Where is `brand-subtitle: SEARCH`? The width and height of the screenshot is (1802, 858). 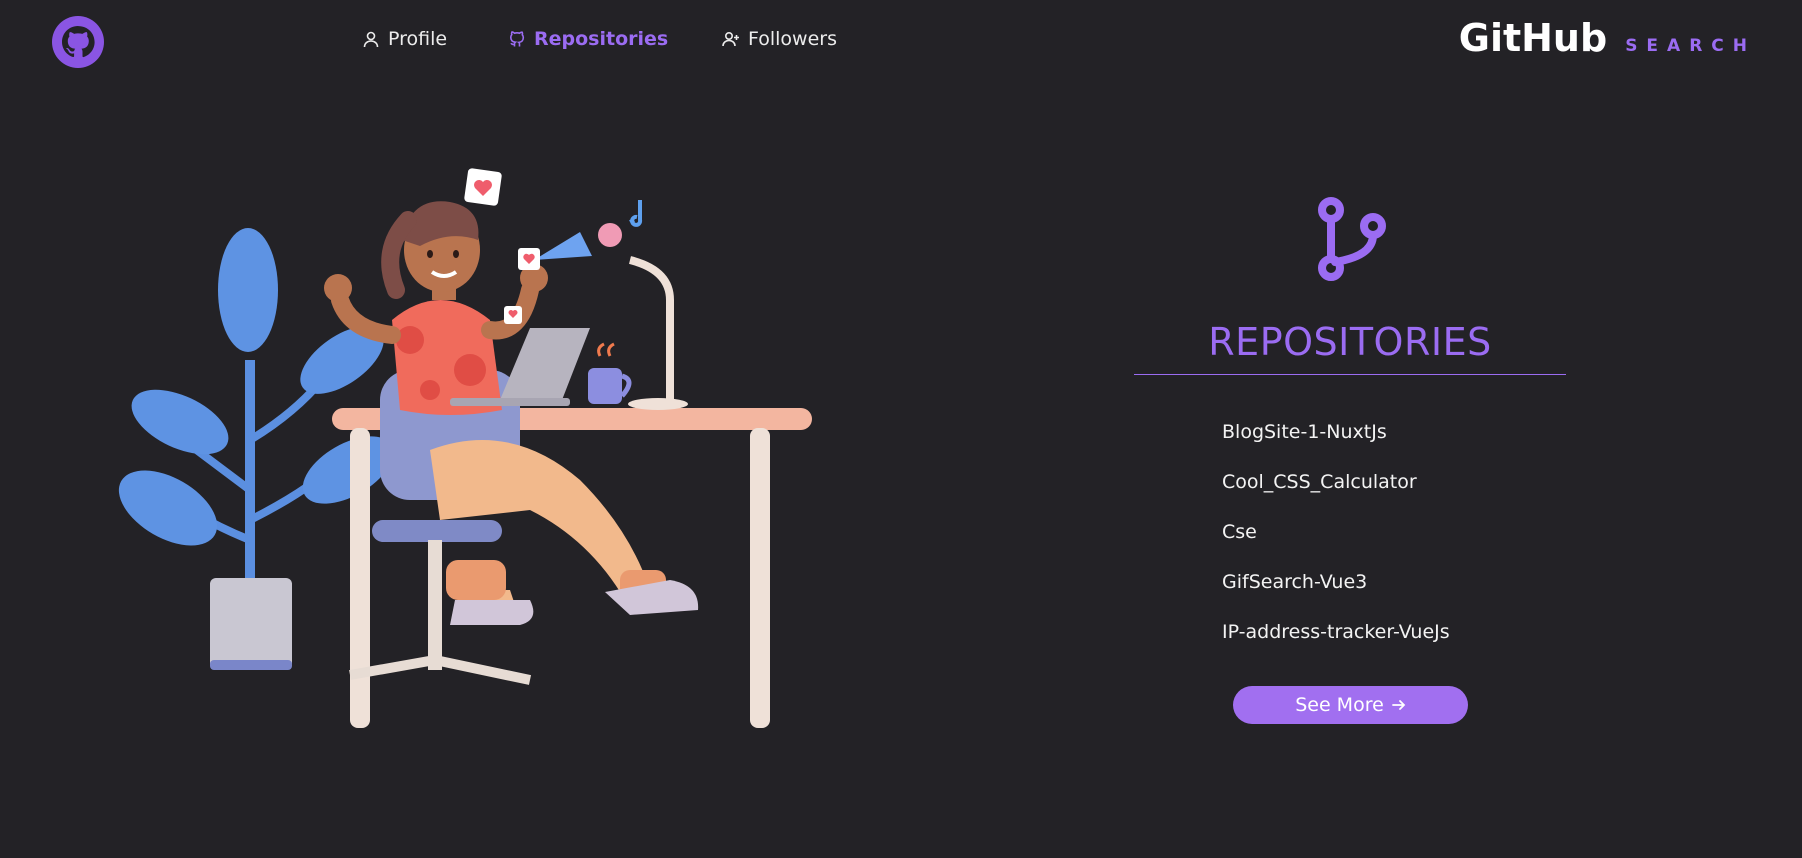 brand-subtitle: SEARCH is located at coordinates (1690, 46).